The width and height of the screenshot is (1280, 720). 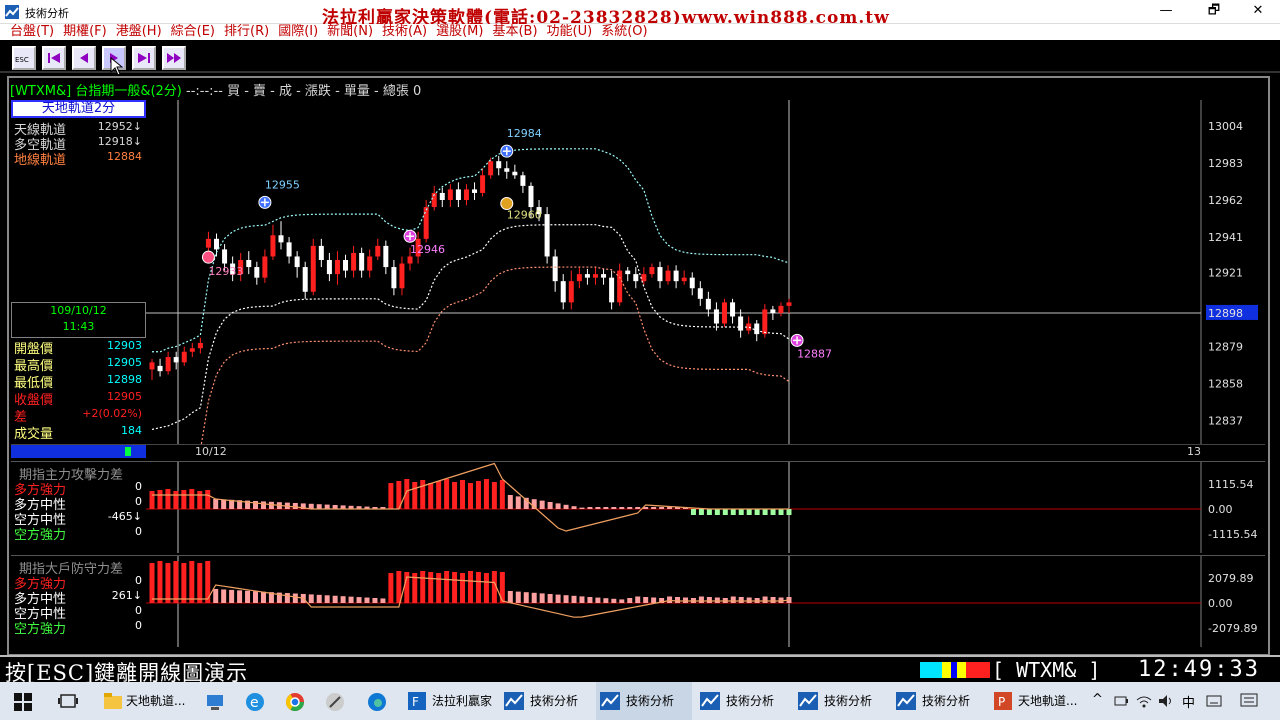 I want to click on menu-item: 基本(B), so click(x=514, y=31).